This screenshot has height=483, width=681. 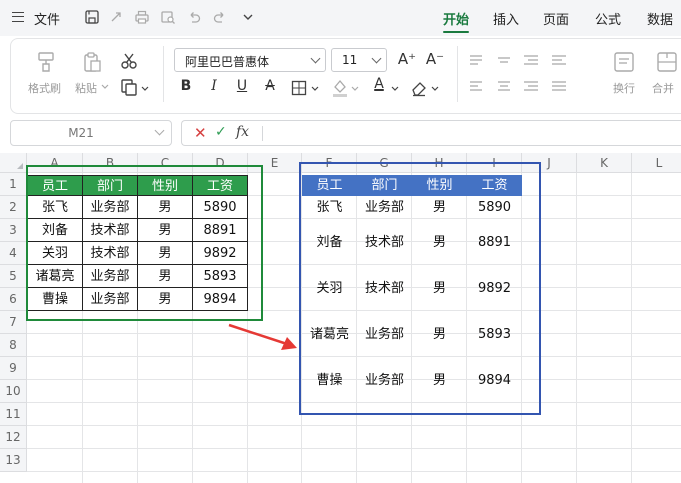 I want to click on table-b-cell: 9892, so click(x=494, y=288).